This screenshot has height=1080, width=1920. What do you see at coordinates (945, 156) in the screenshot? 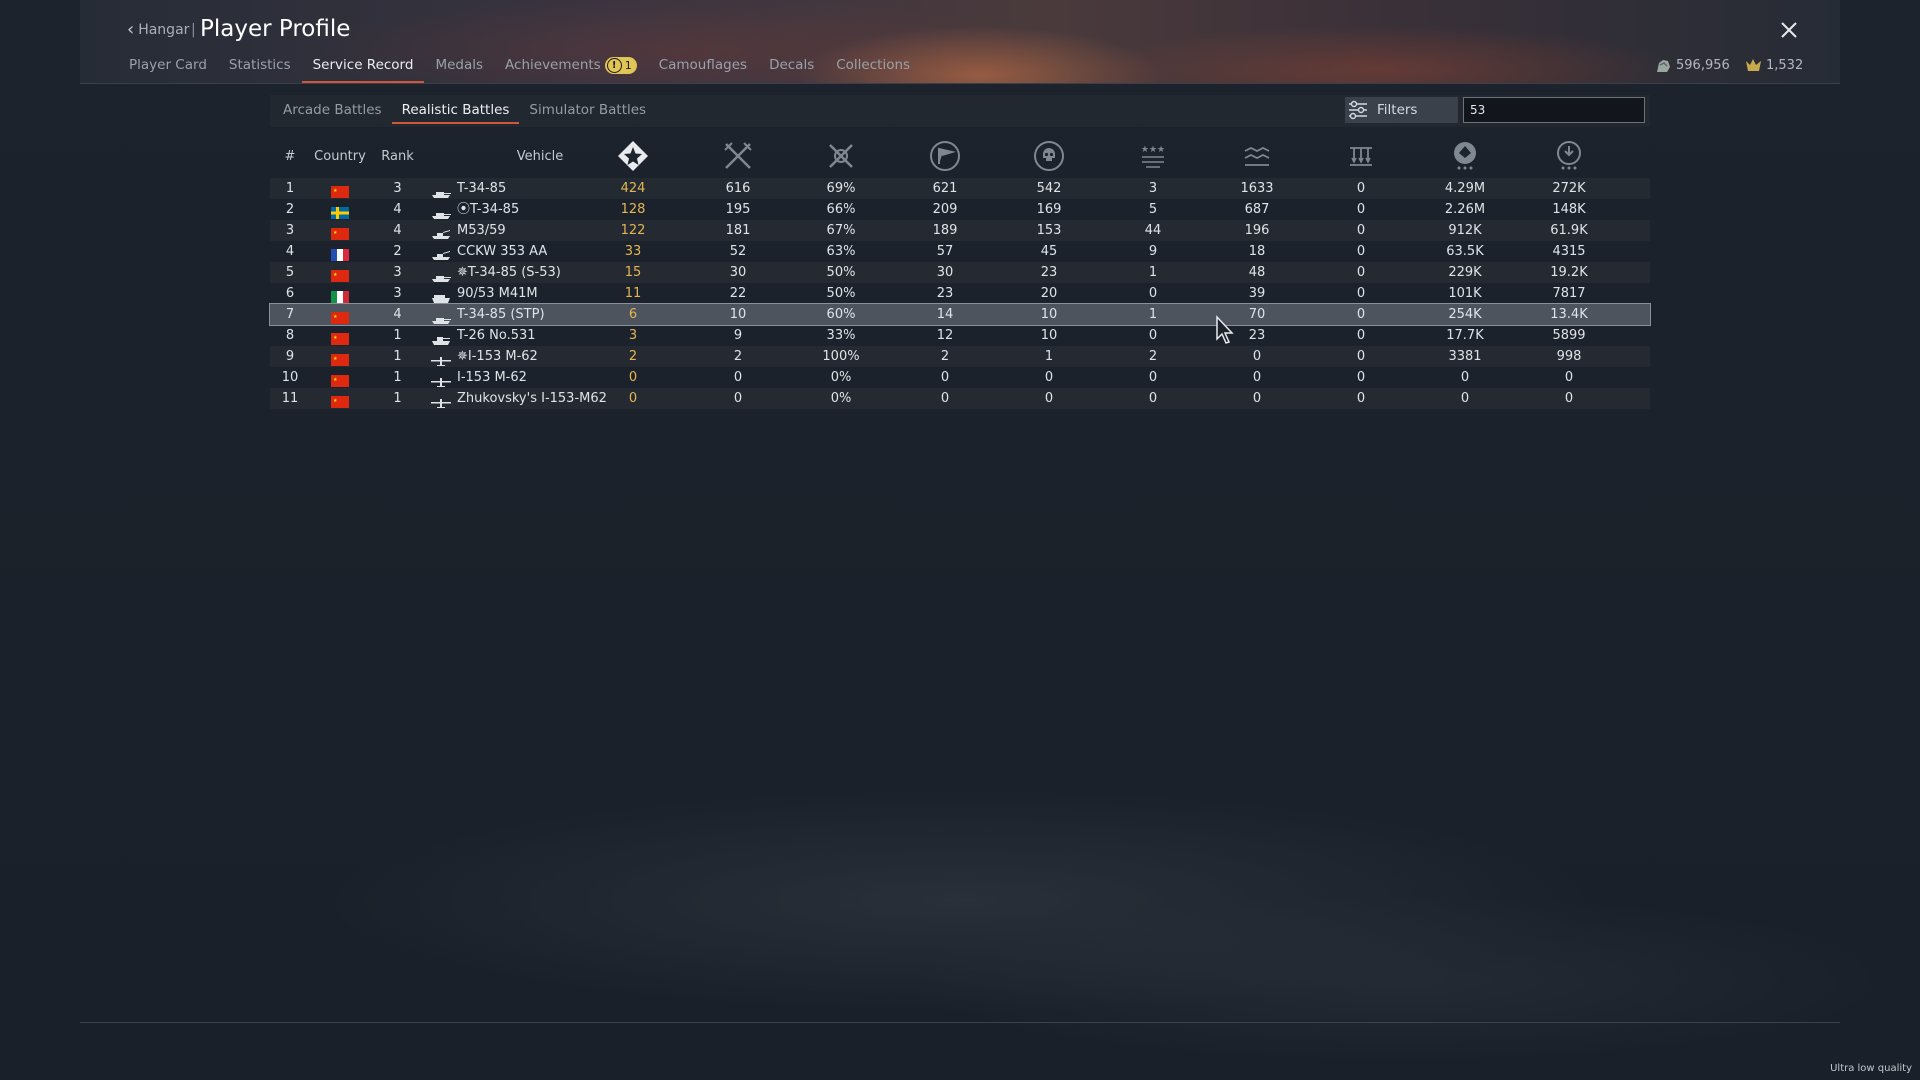
I see `column-missions` at bounding box center [945, 156].